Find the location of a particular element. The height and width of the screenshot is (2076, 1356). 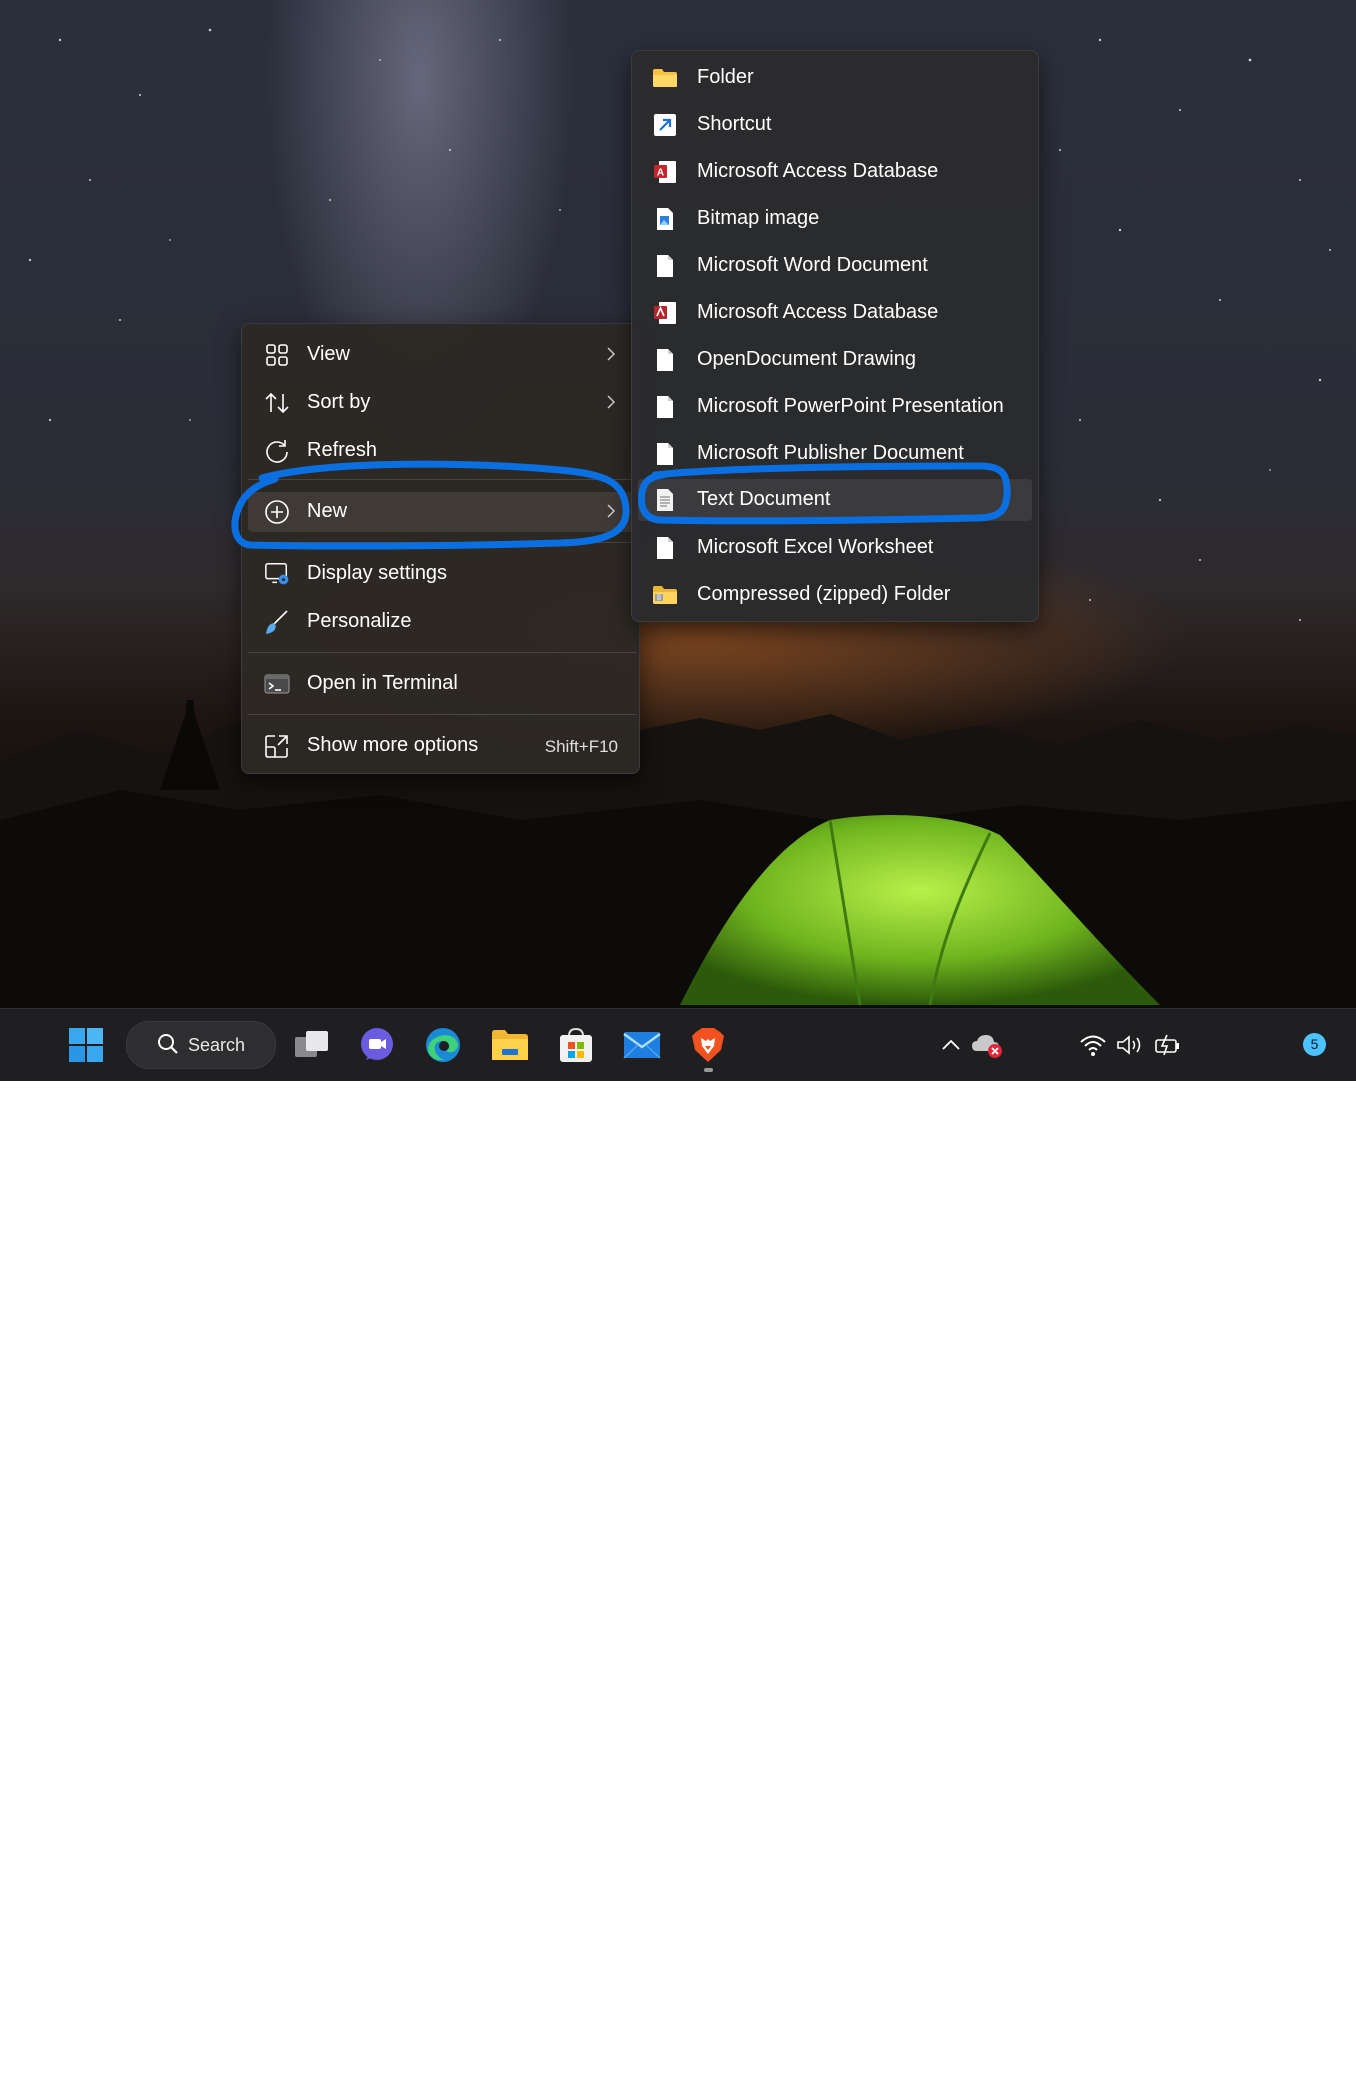

submenu-item-shortcut: Shortcut is located at coordinates (835, 125).